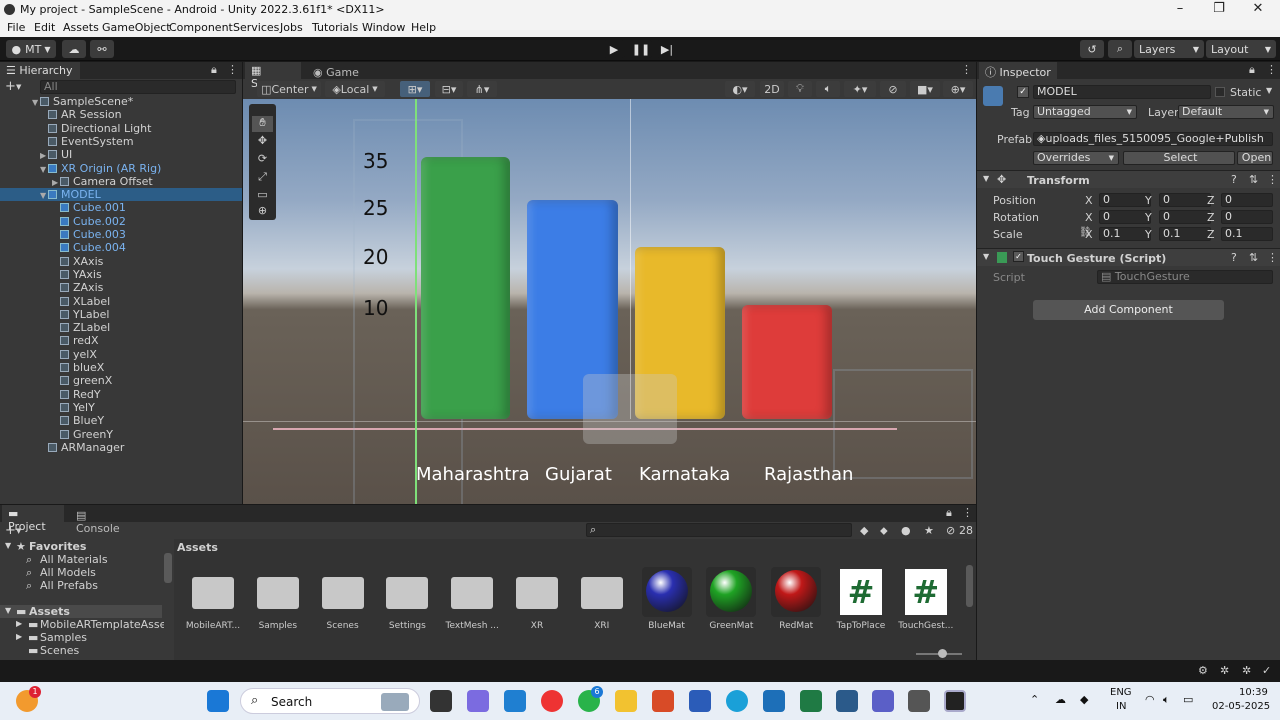  Describe the element at coordinates (1258, 8) in the screenshot. I see `close-icon: ✕` at that location.